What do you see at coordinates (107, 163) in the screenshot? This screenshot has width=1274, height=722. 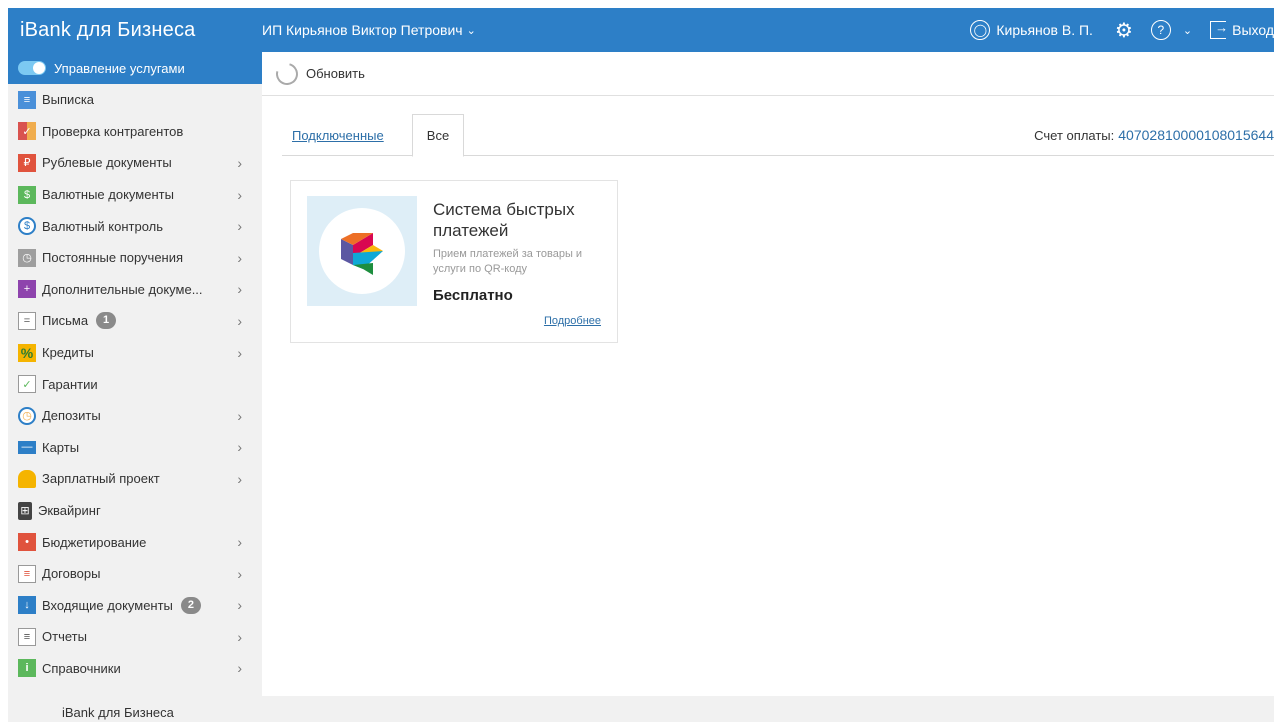 I see `sidebar-item-label: Рублевые документы` at bounding box center [107, 163].